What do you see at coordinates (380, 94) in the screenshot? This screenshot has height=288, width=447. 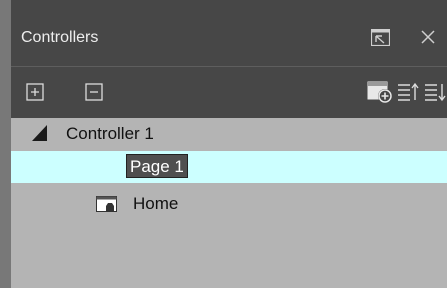 I see `add-page-icon` at bounding box center [380, 94].